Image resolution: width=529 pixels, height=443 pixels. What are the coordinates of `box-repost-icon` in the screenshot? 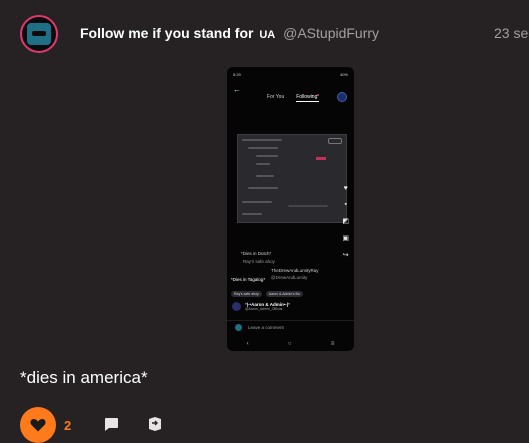 It's located at (155, 424).